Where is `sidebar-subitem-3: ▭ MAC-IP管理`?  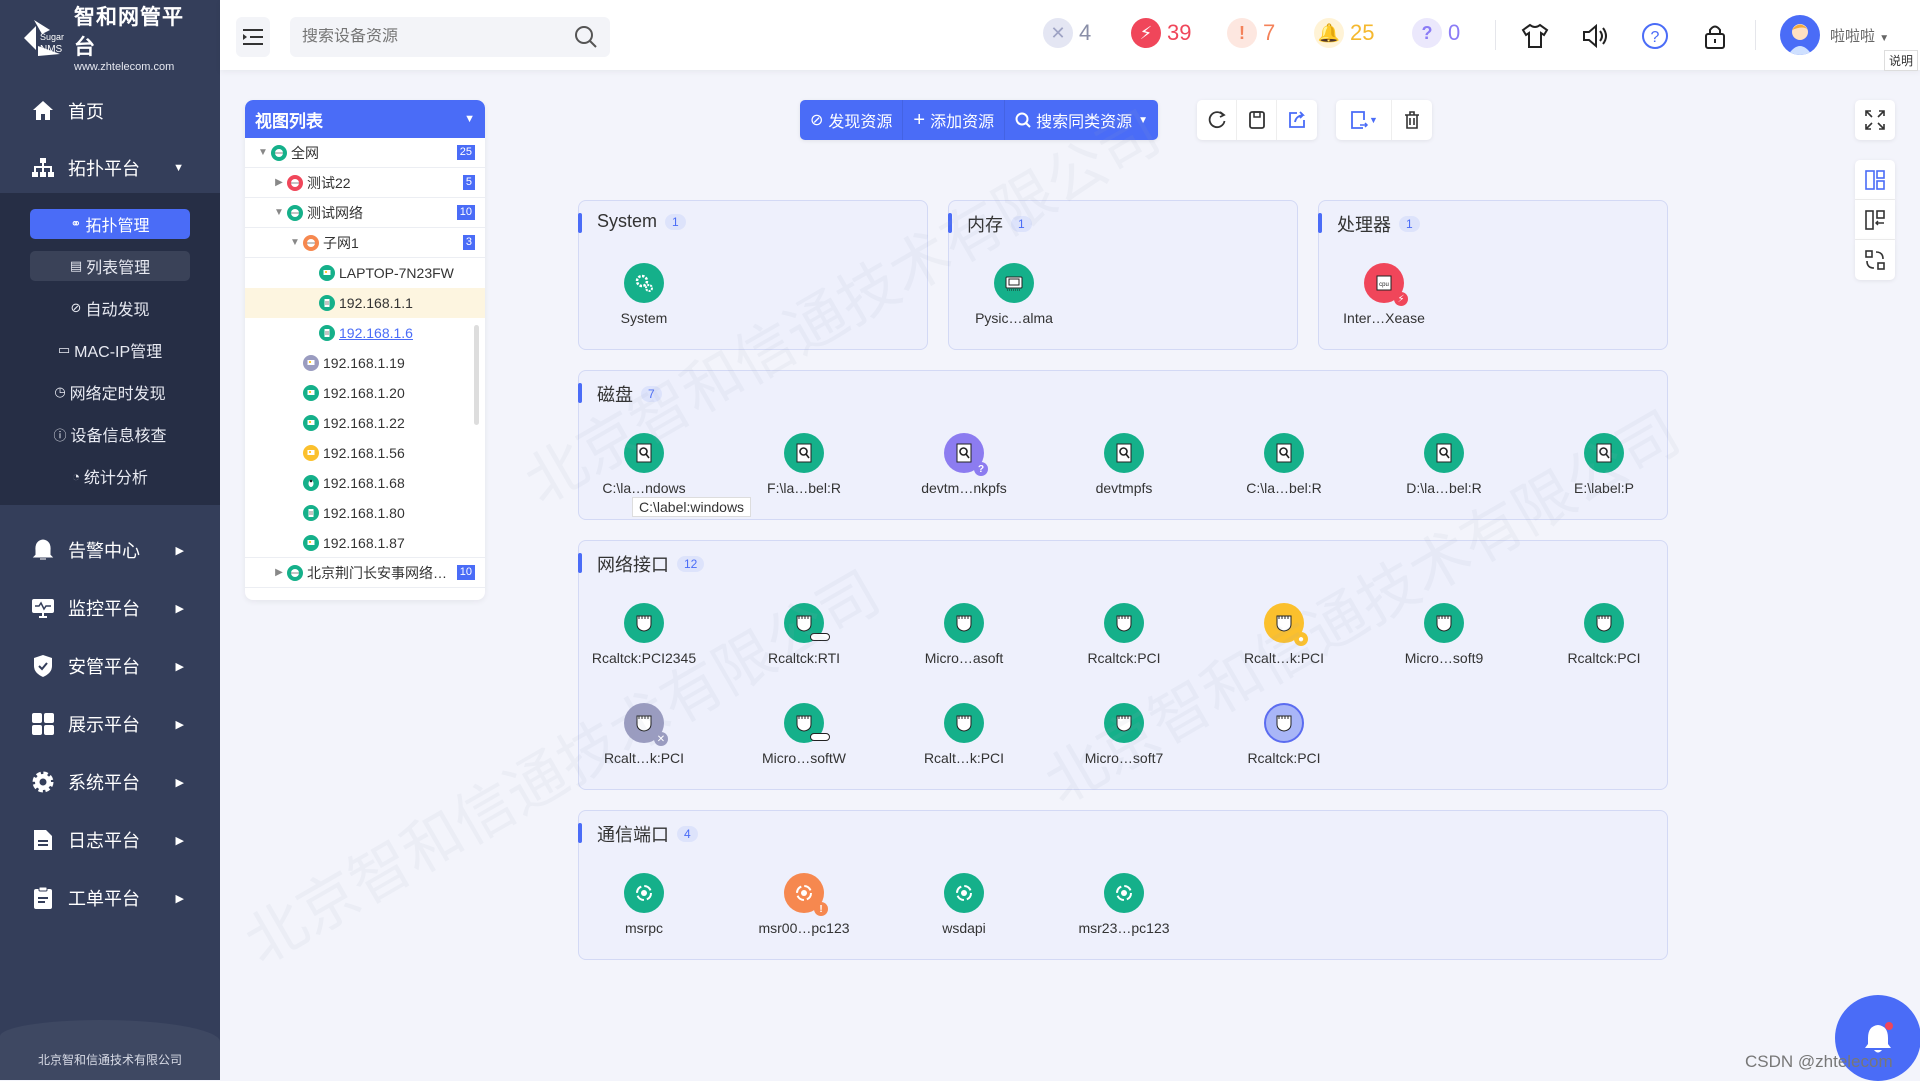
sidebar-subitem-3: ▭ MAC-IP管理 is located at coordinates (110, 350).